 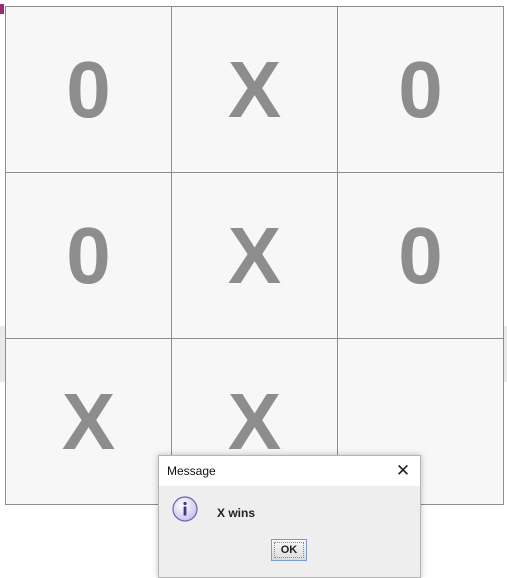 I want to click on board-cell-5: X, so click(x=254, y=255).